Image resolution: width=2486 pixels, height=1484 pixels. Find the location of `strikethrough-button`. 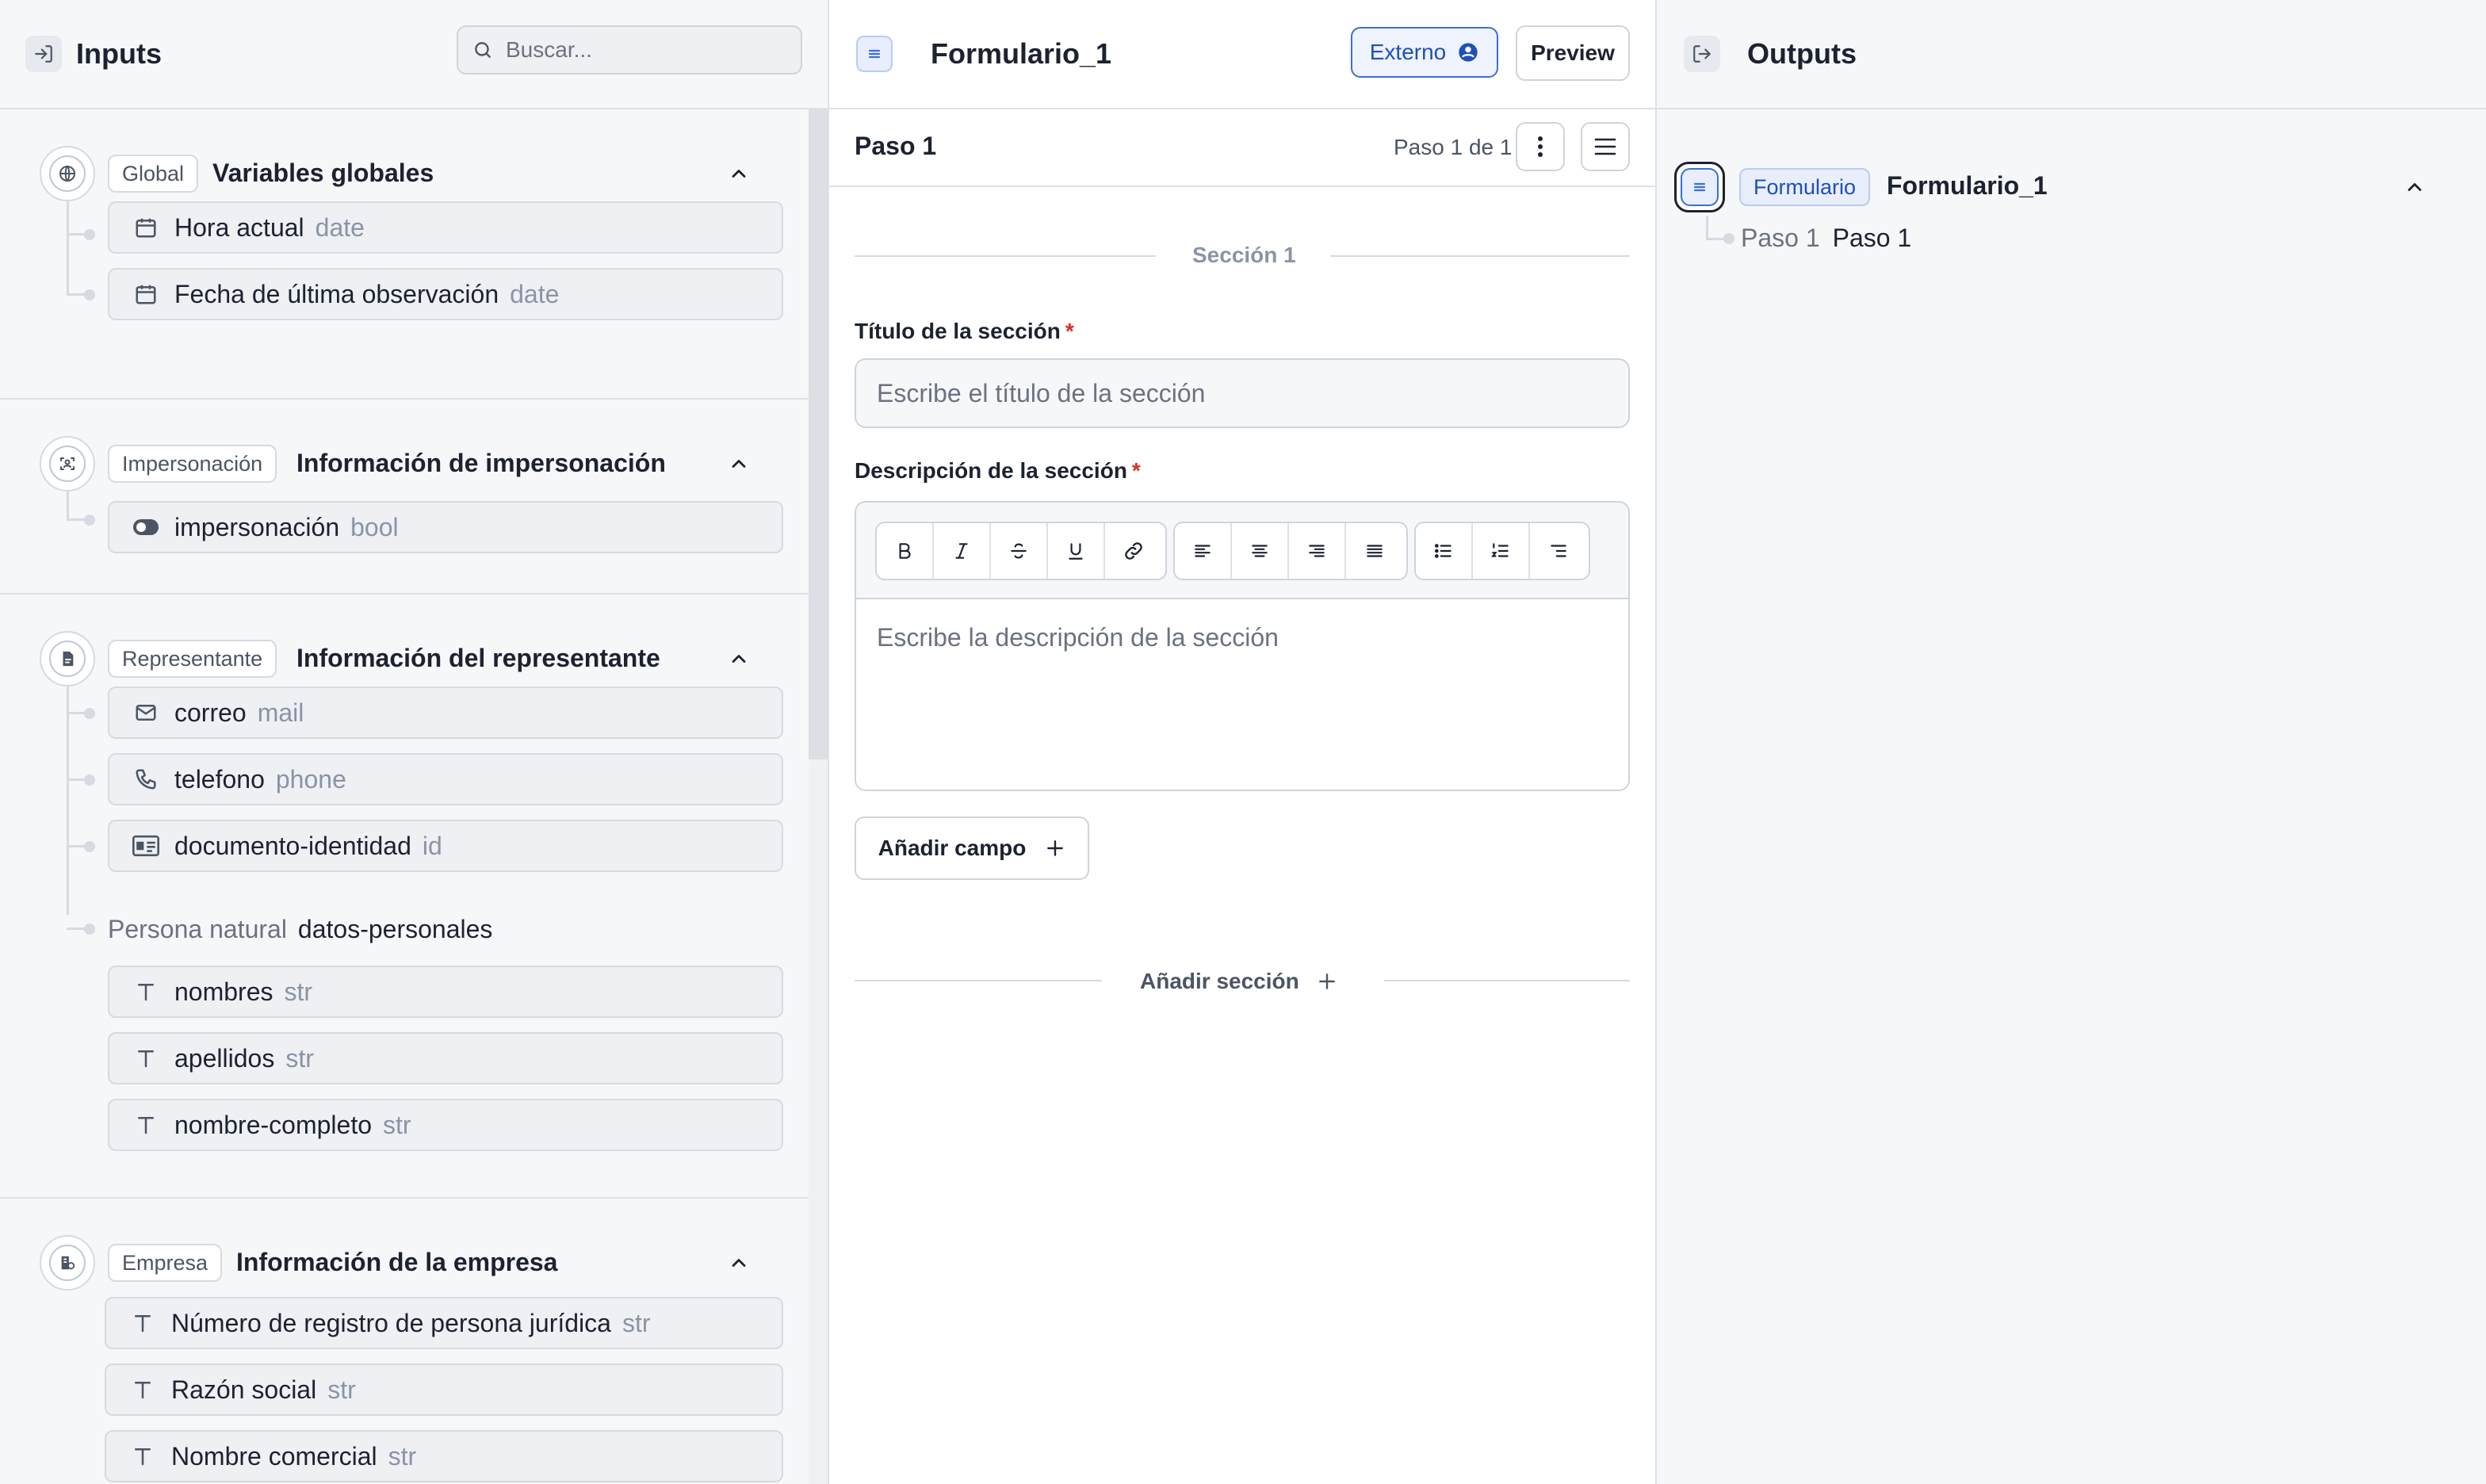

strikethrough-button is located at coordinates (1020, 551).